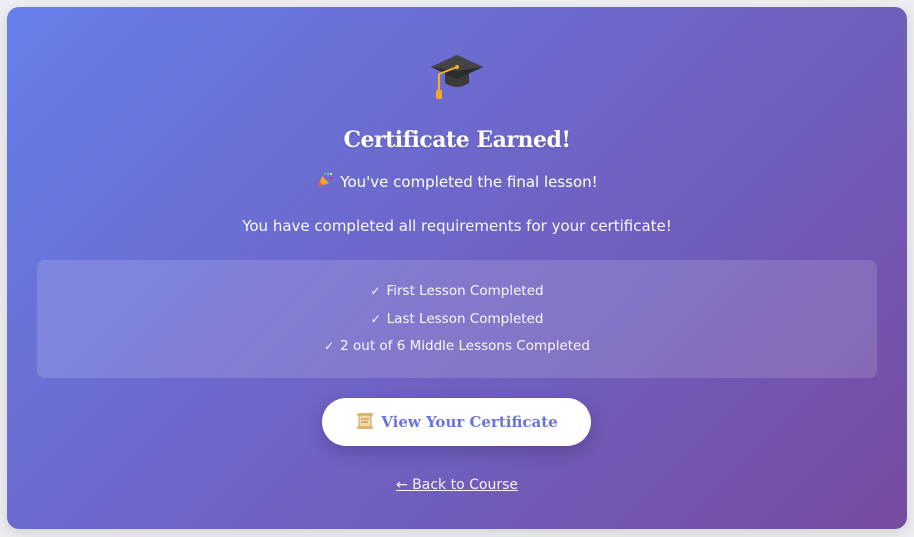  Describe the element at coordinates (365, 422) in the screenshot. I see `scroll-icon` at that location.